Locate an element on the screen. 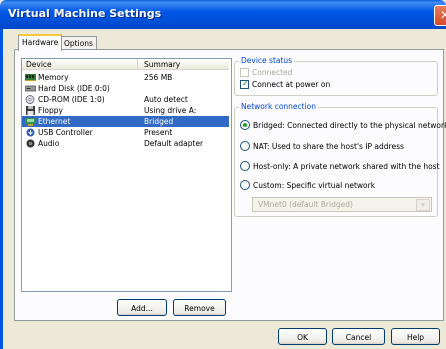 This screenshot has width=446, height=349. chevron-down-icon: ▾ is located at coordinates (423, 205).